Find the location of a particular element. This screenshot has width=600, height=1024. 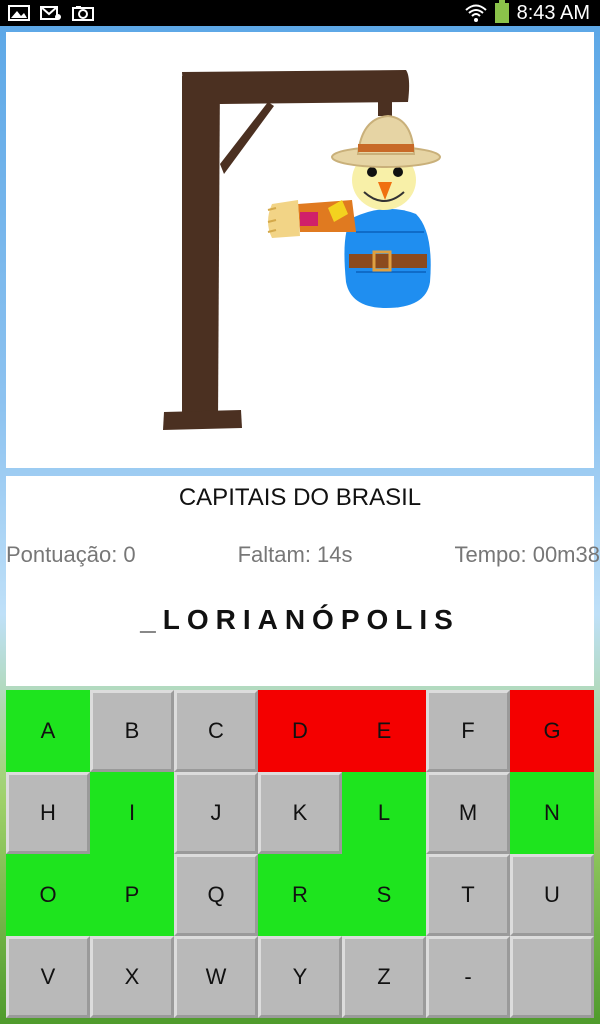

elapsed-time-label: Tempo: 00m38 is located at coordinates (527, 554).